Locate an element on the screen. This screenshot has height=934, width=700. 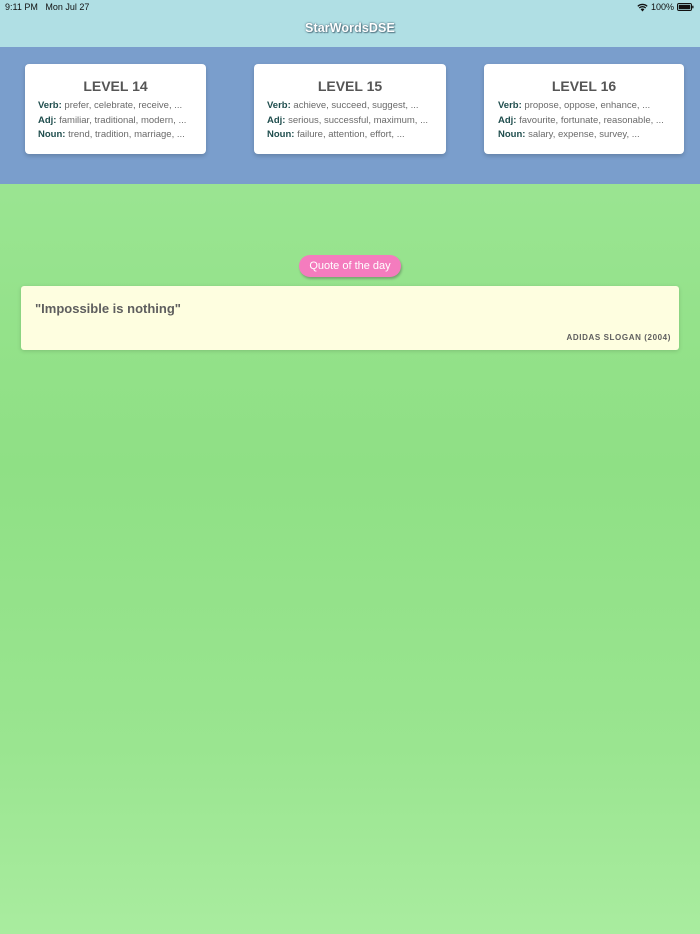
status-right: 100% is located at coordinates (665, 7).